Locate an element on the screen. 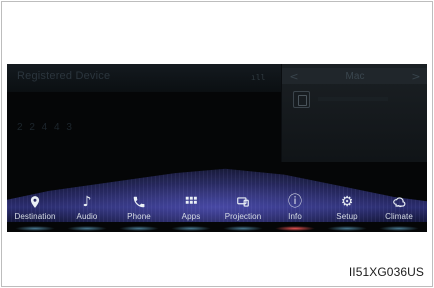  gear-icon: ⚙ is located at coordinates (347, 202).